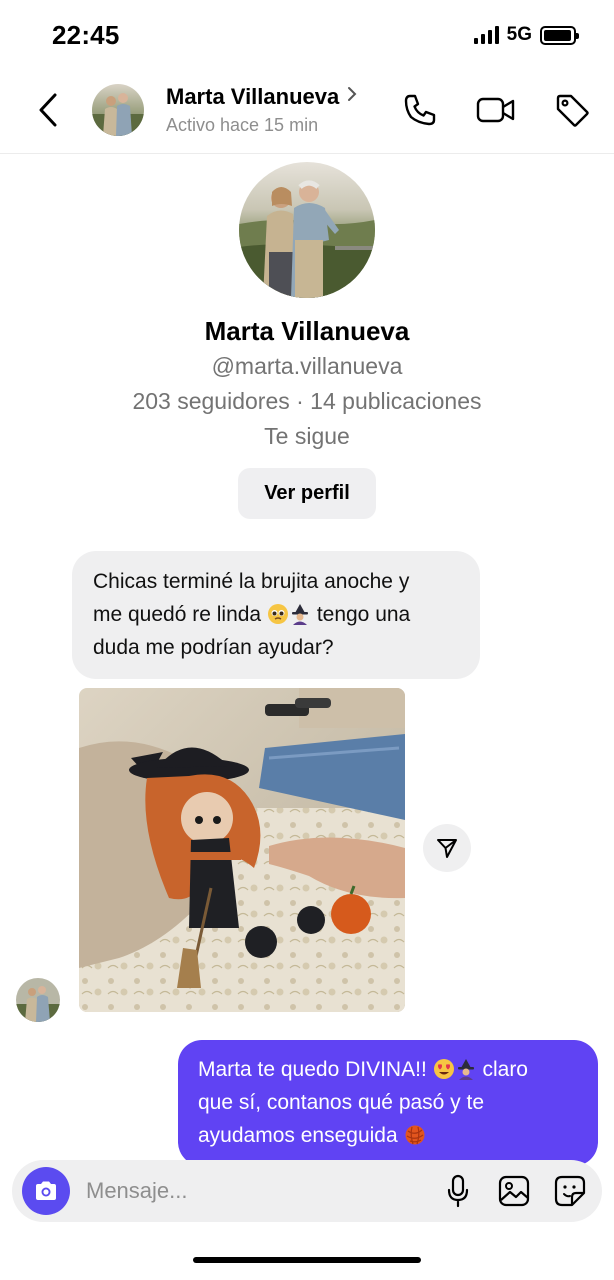 This screenshot has width=614, height=1280. I want to click on message-line-with-emoji: Marta te quedo DIVINA!! claro, so click(388, 1069).